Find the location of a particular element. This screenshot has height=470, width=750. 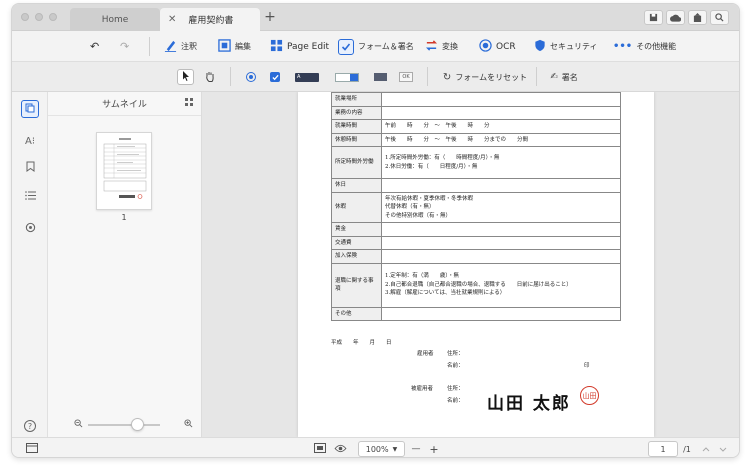

list-box-icon is located at coordinates (380, 77).